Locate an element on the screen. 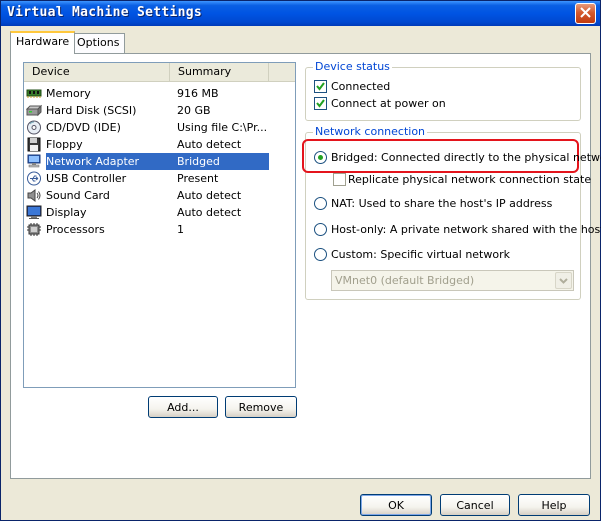  tab-hardware-label: Hardware is located at coordinates (43, 41).